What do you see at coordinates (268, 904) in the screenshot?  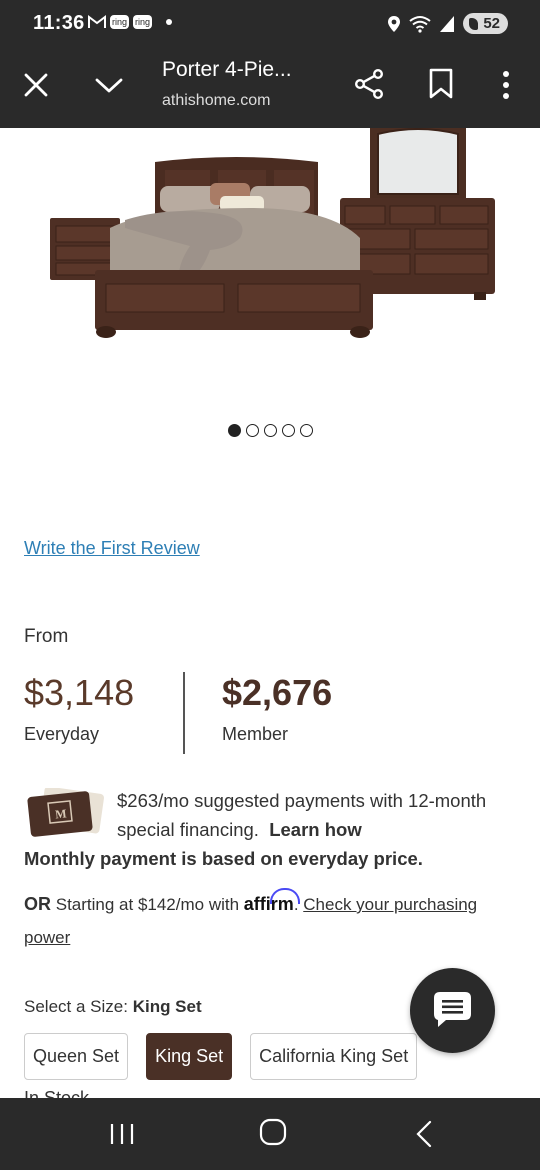 I see `affirm-logo: affirm` at bounding box center [268, 904].